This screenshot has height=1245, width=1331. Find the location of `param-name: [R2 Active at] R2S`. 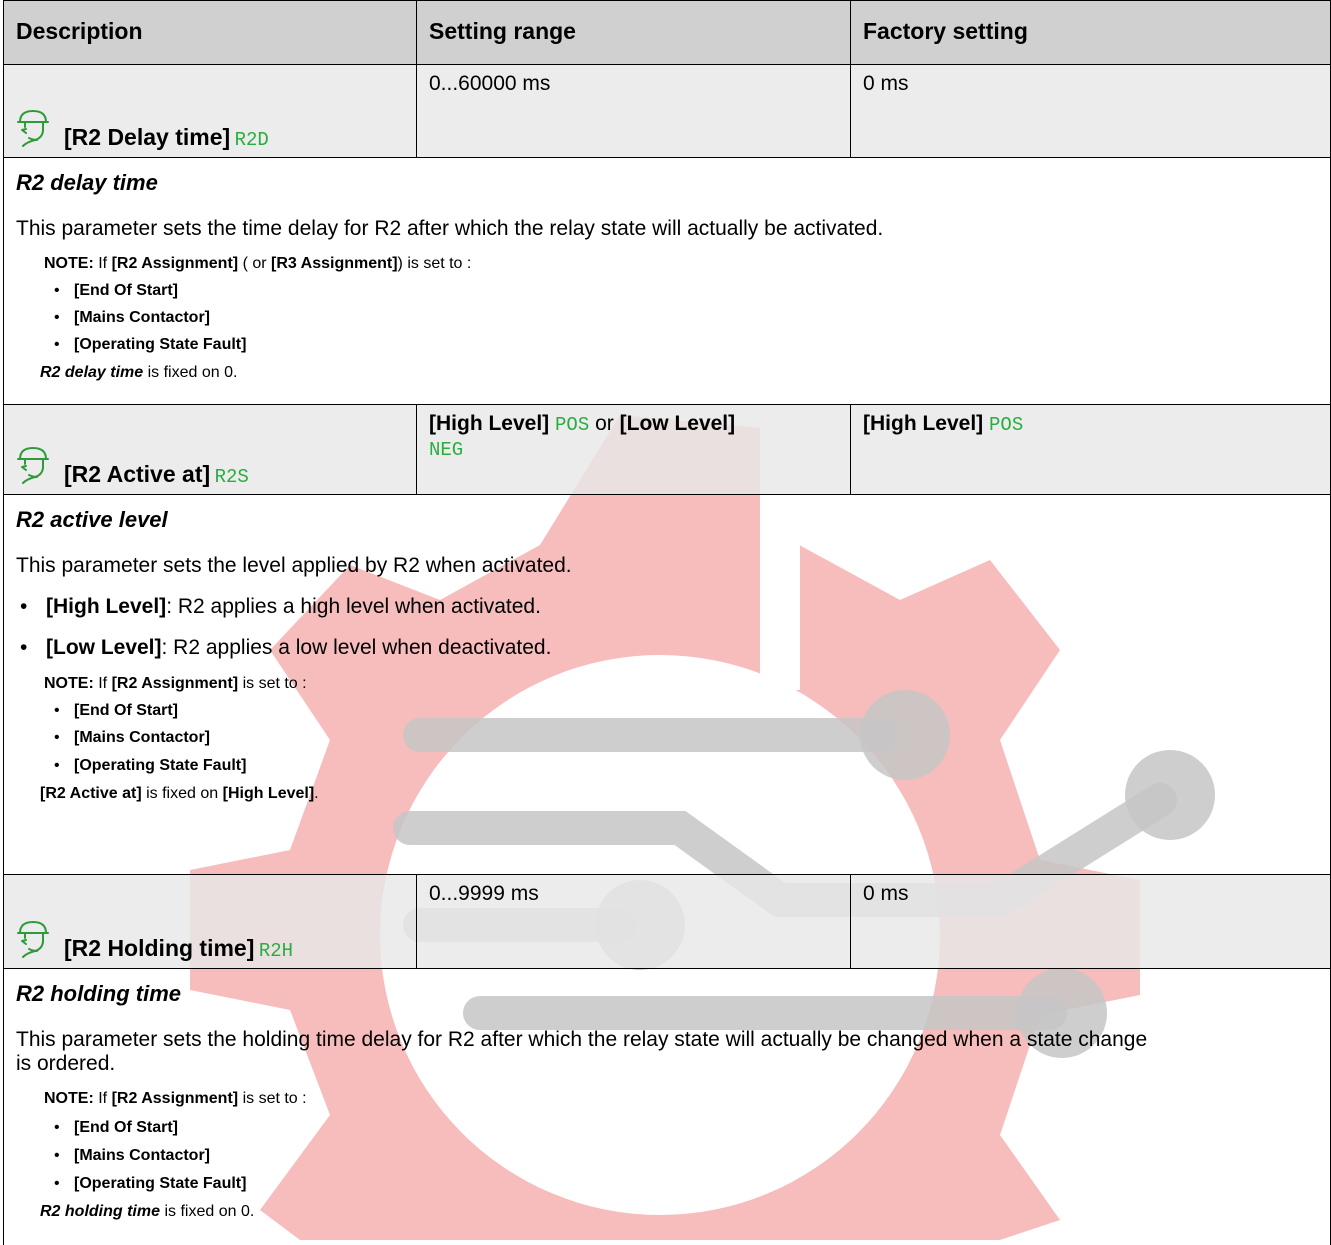

param-name: [R2 Active at] R2S is located at coordinates (132, 467).